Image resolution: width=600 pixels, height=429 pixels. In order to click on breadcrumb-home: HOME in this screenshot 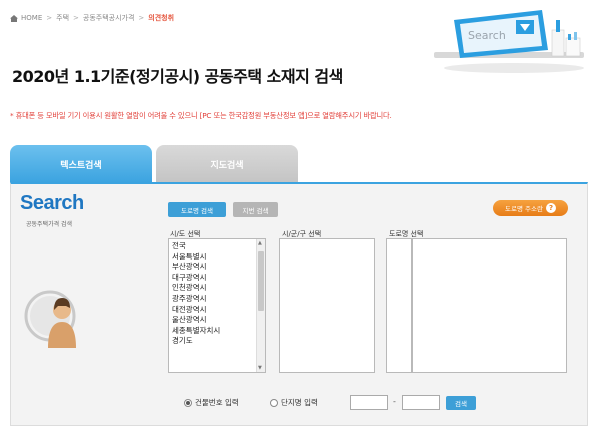, I will do `click(31, 18)`.